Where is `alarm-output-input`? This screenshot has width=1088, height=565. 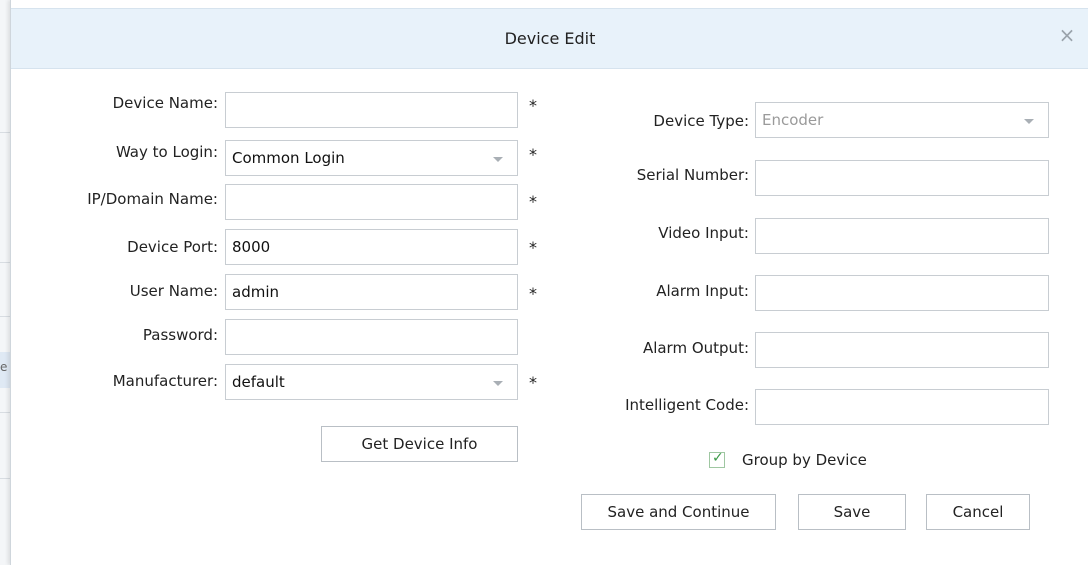 alarm-output-input is located at coordinates (902, 350).